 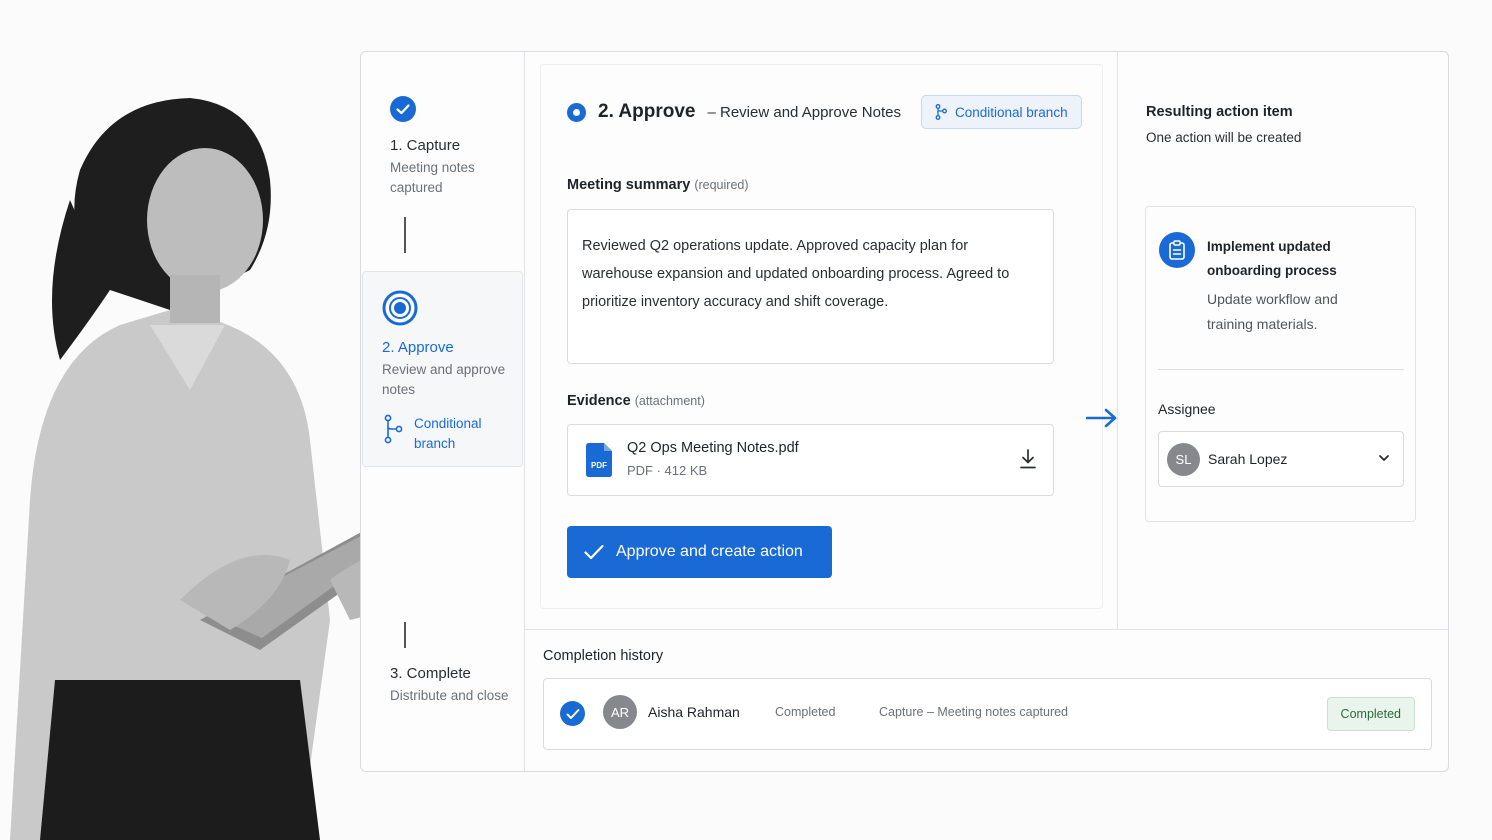 What do you see at coordinates (1224, 137) in the screenshot?
I see `result-subtitle: One action will be created` at bounding box center [1224, 137].